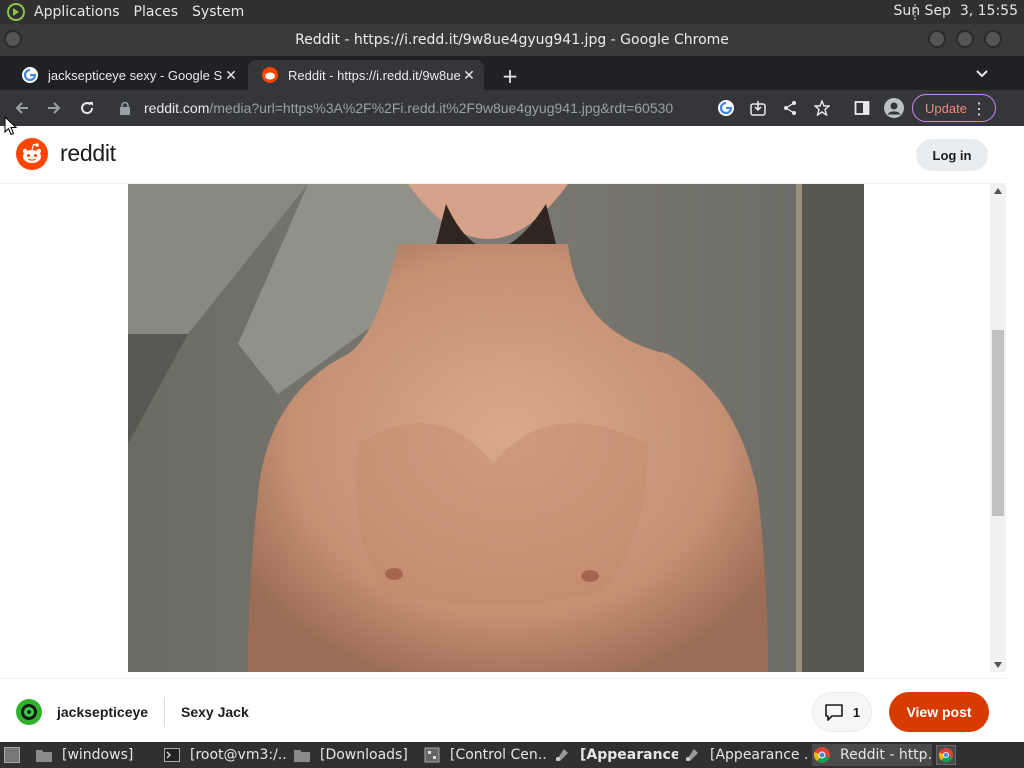 The height and width of the screenshot is (768, 1024). Describe the element at coordinates (135, 75) in the screenshot. I see `tab-label: jacksepticeye sexy - Google Se` at that location.